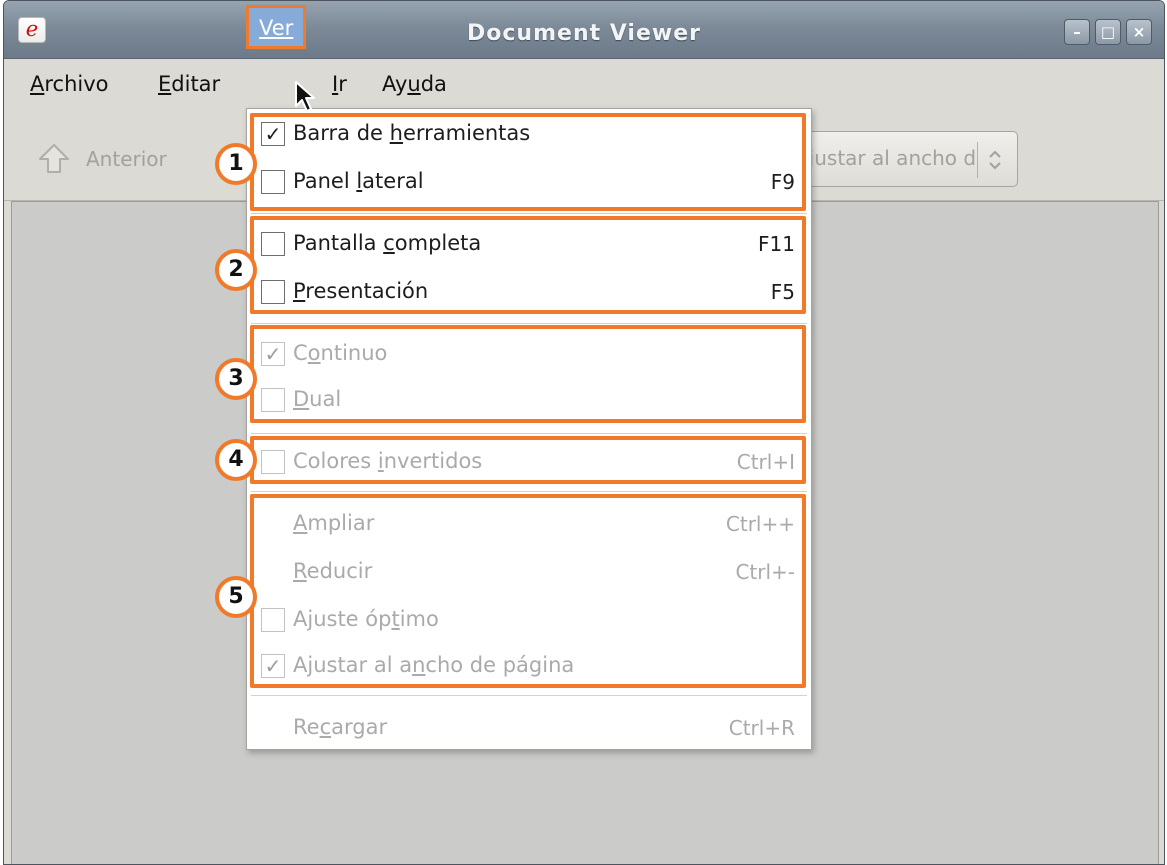 This screenshot has height=865, width=1167. Describe the element at coordinates (54, 158) in the screenshot. I see `up-arrow-icon` at that location.